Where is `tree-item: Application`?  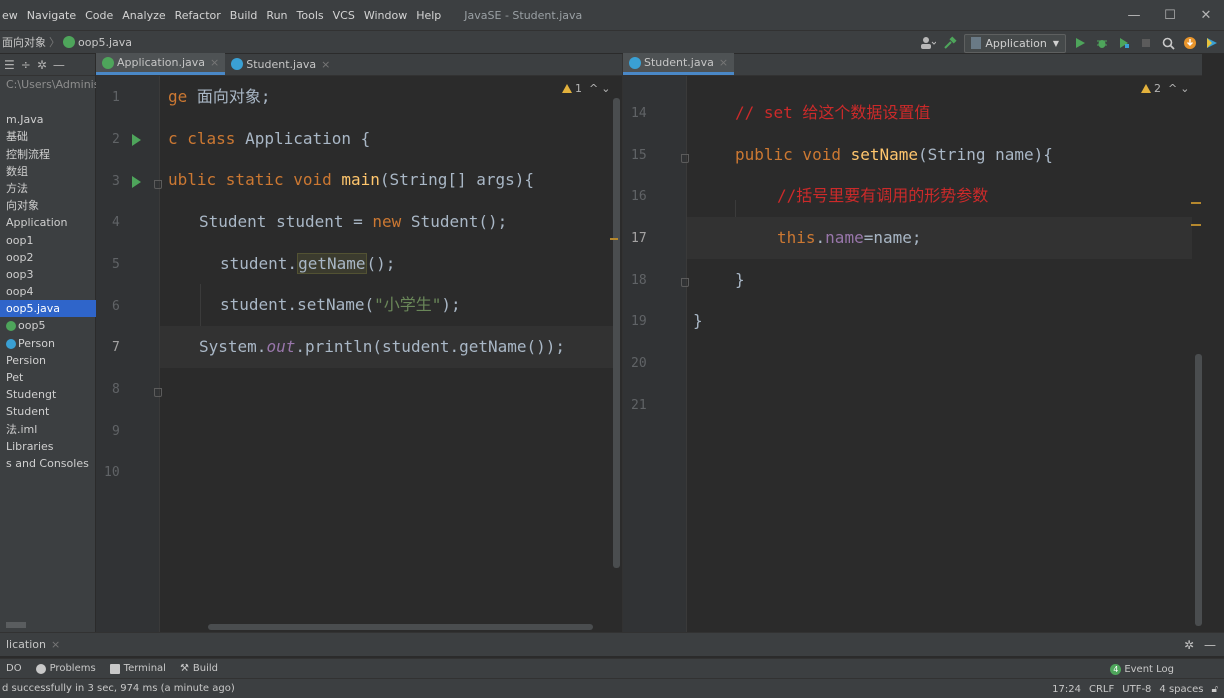
tree-item: Application is located at coordinates (48, 222).